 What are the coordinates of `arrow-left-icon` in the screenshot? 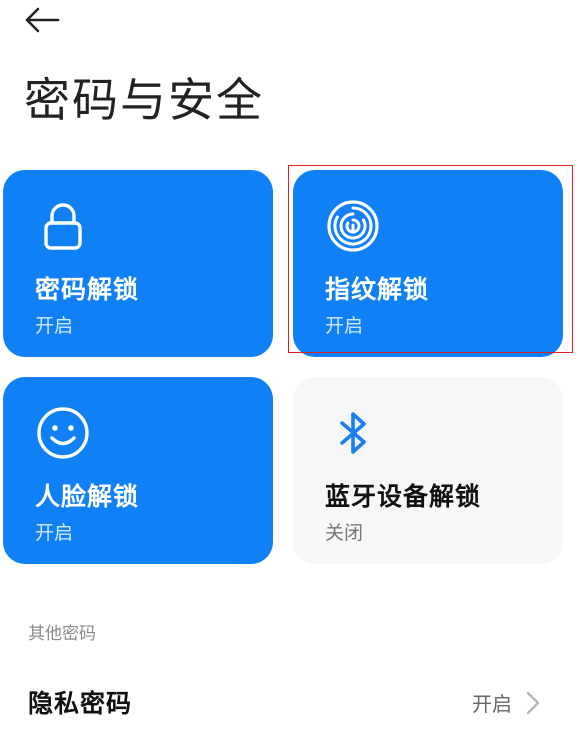 It's located at (42, 20).